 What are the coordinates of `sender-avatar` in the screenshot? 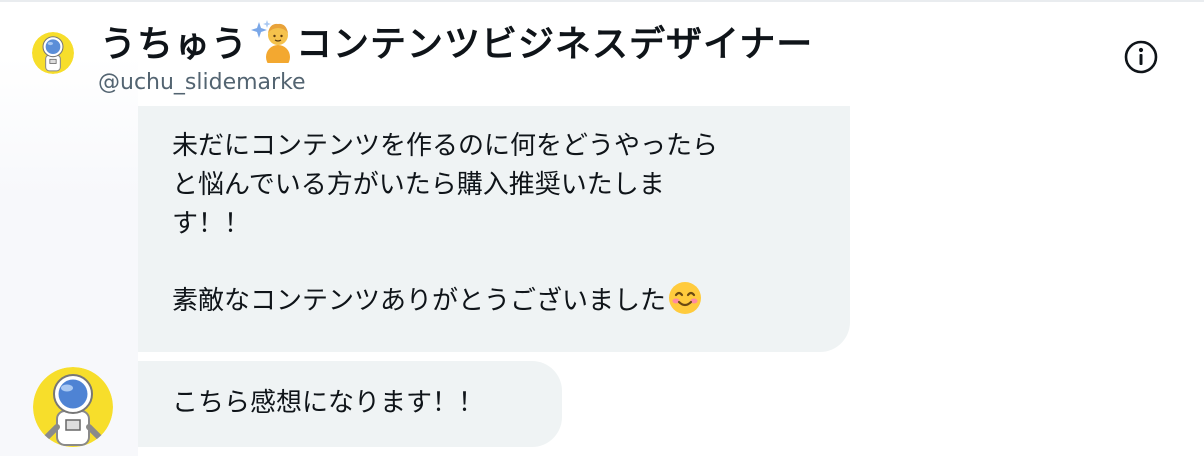 It's located at (73, 407).